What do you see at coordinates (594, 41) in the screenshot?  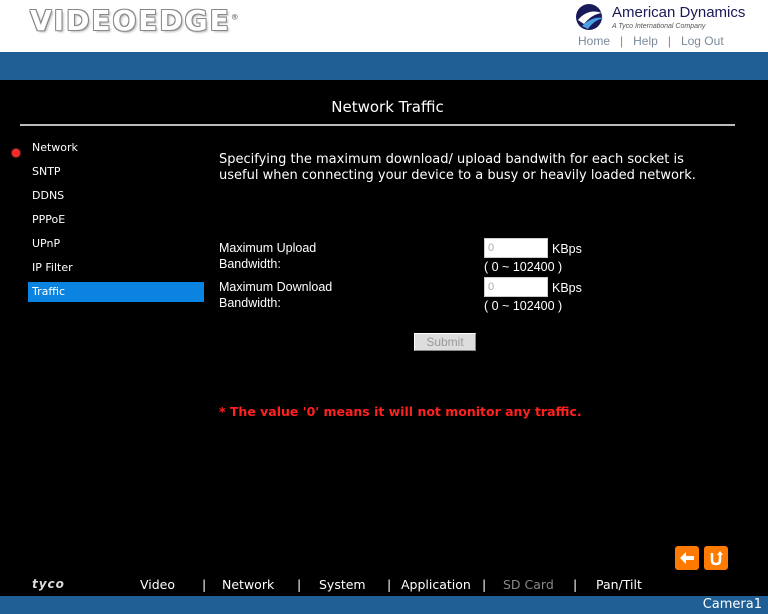 I see `home-link: Home` at bounding box center [594, 41].